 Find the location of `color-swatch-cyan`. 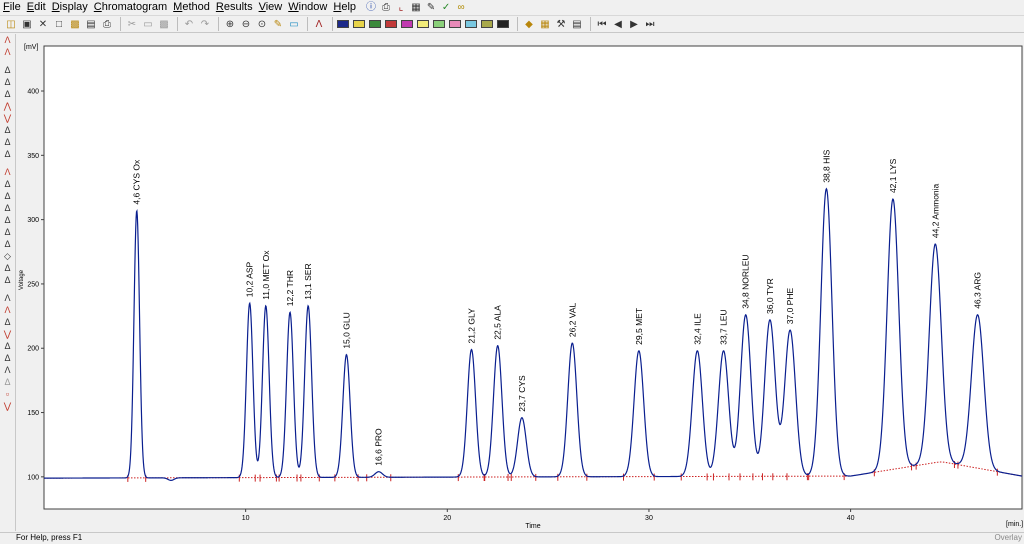

color-swatch-cyan is located at coordinates (471, 24).